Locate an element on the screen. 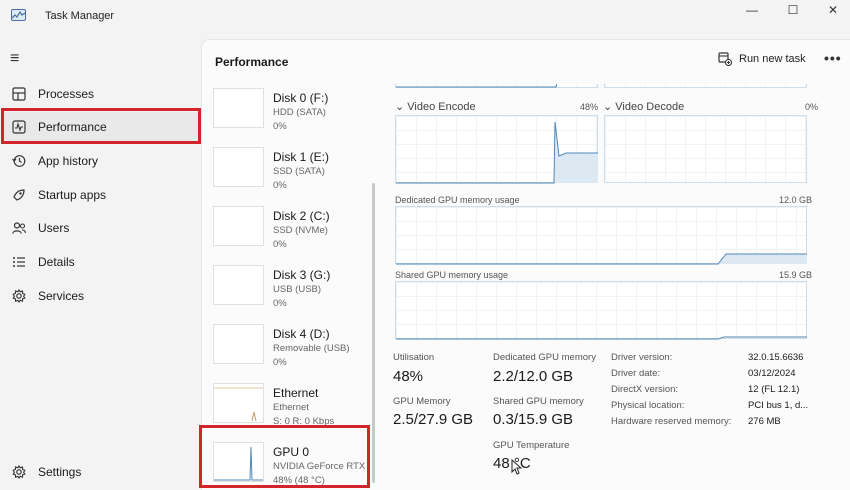 The height and width of the screenshot is (490, 850). minimize-button: — is located at coordinates (752, 10).